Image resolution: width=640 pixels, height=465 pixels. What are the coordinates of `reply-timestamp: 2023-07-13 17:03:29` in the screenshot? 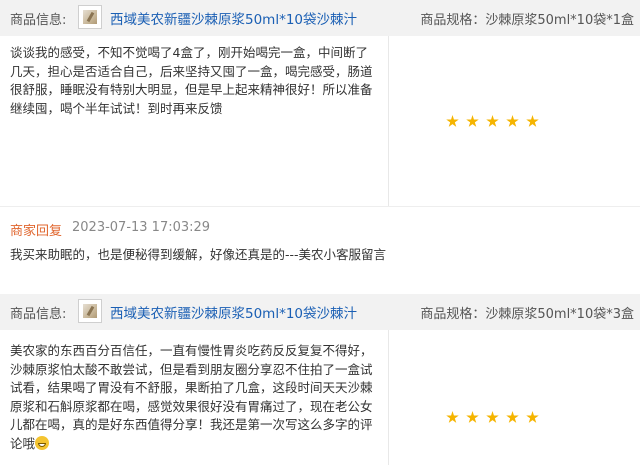 It's located at (141, 227).